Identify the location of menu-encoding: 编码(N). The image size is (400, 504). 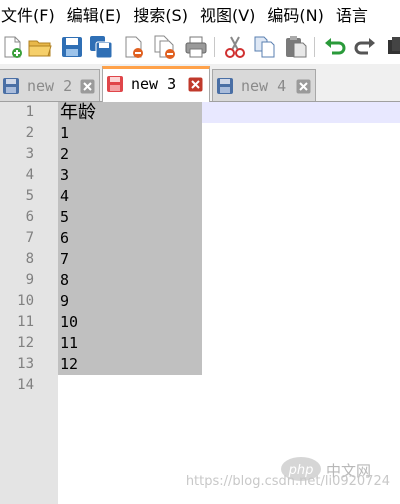
(297, 15).